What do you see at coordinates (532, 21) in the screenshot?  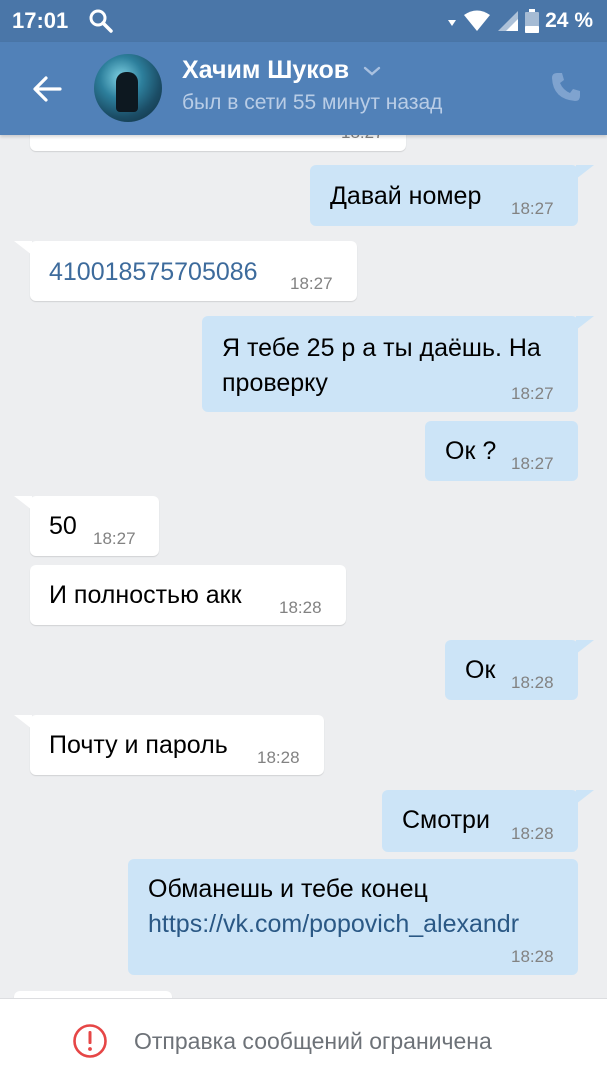 I see `battery-icon` at bounding box center [532, 21].